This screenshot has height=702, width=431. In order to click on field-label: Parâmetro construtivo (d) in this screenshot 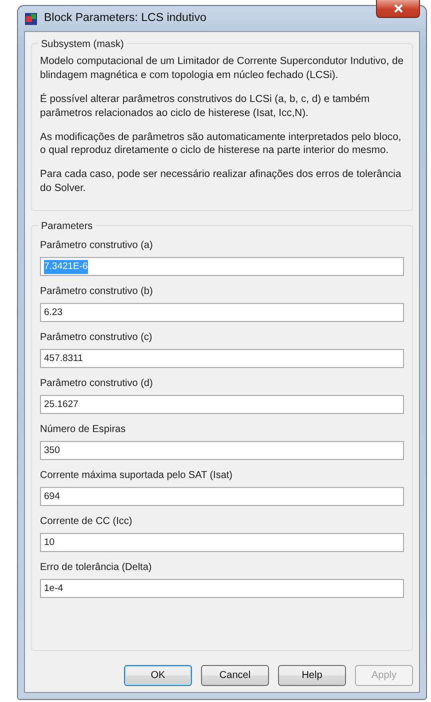, I will do `click(97, 384)`.